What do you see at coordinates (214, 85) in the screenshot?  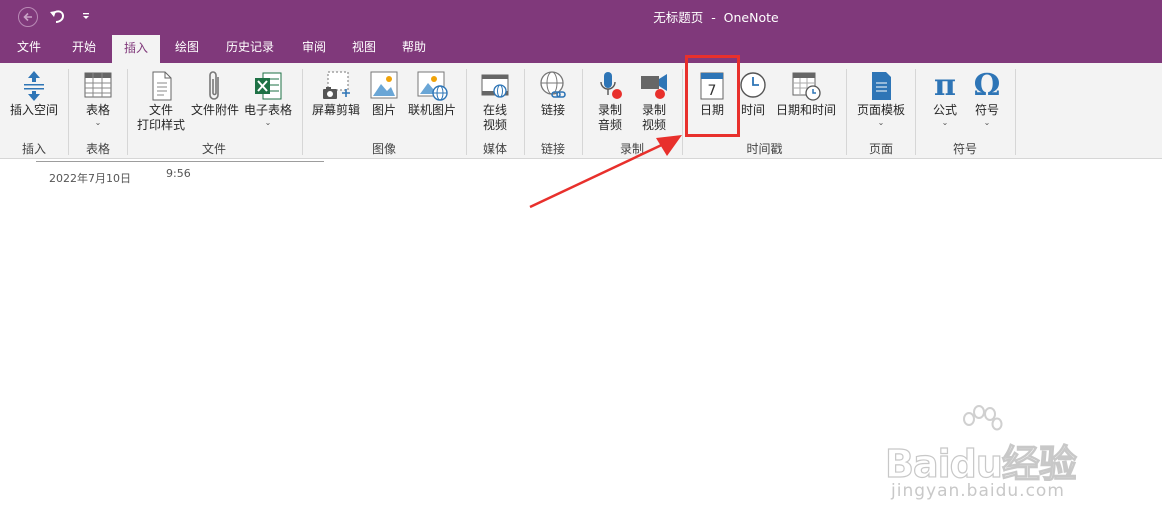 I see `paperclip-icon` at bounding box center [214, 85].